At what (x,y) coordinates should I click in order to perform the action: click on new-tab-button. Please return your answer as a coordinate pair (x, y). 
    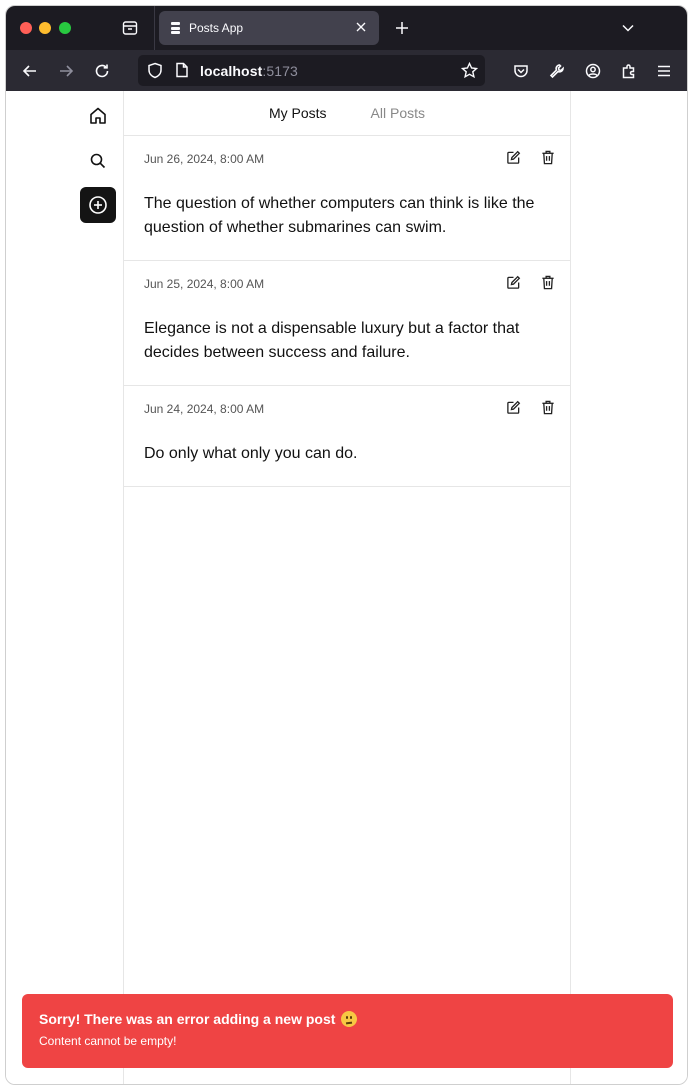
    Looking at the image, I should click on (402, 28).